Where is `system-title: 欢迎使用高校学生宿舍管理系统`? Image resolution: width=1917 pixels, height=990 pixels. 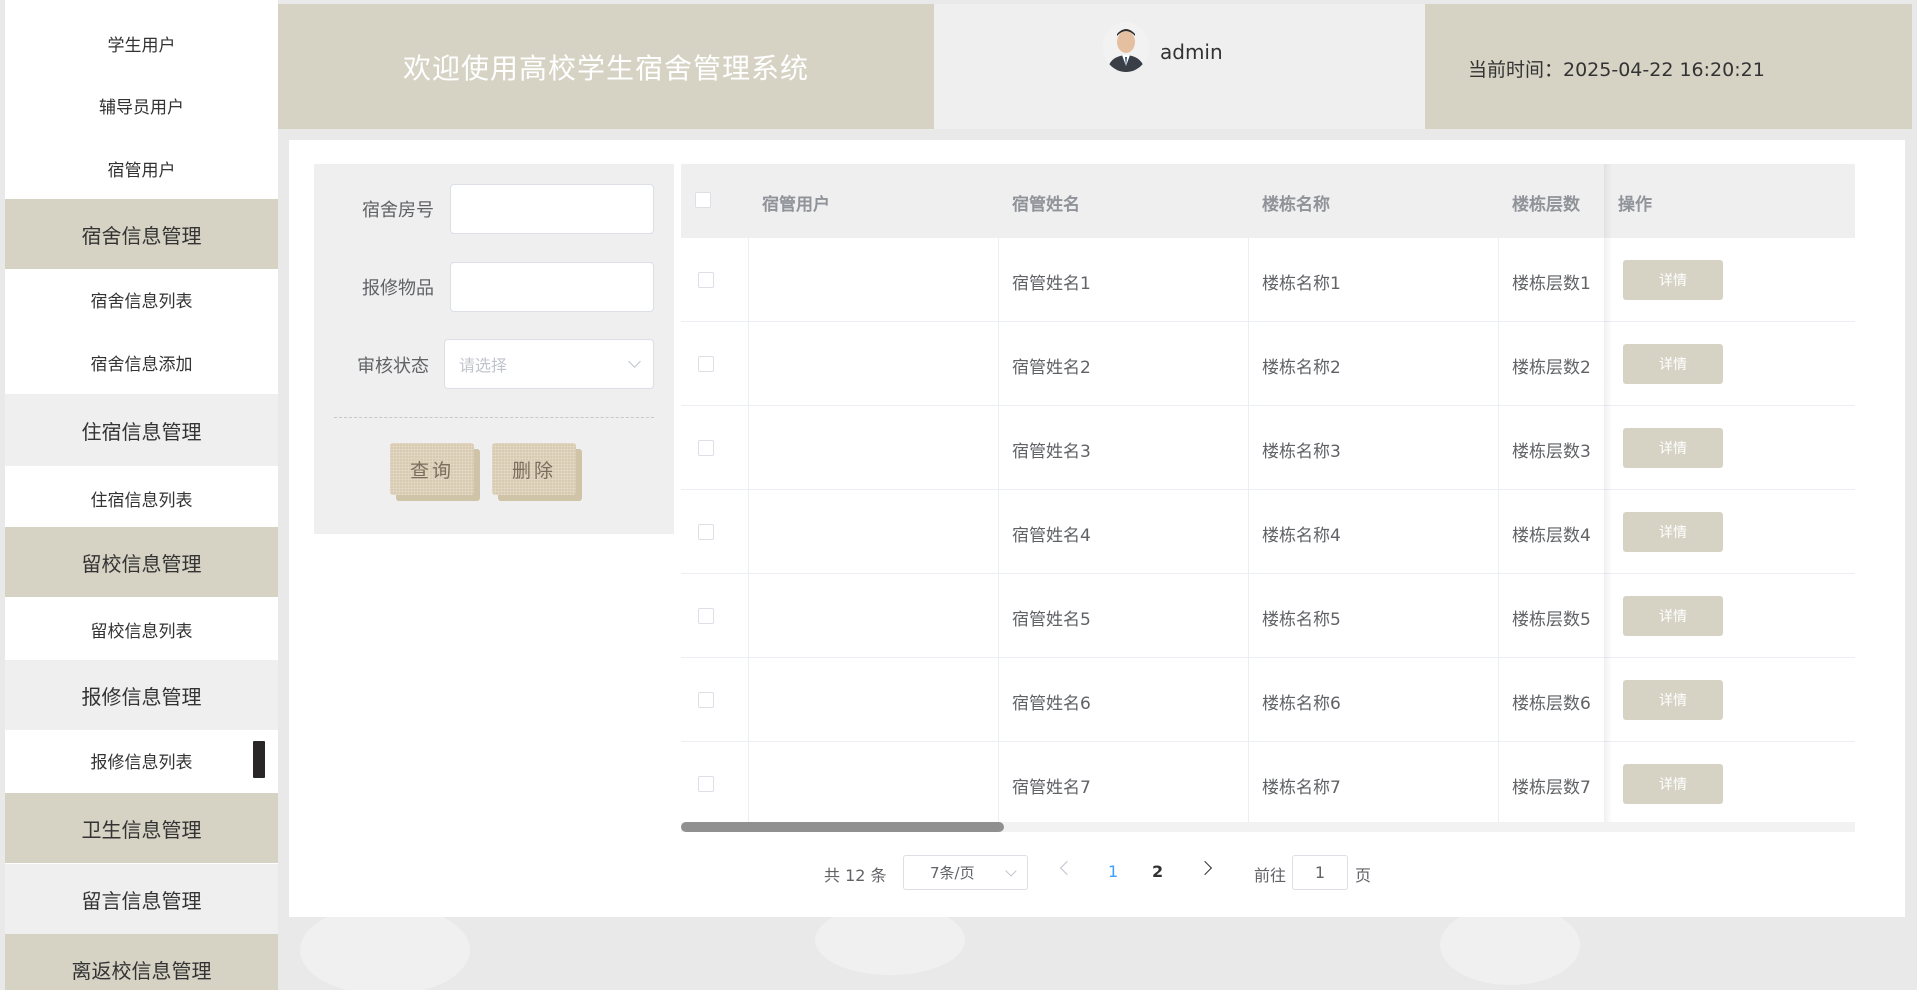
system-title: 欢迎使用高校学生宿舍管理系统 is located at coordinates (605, 68).